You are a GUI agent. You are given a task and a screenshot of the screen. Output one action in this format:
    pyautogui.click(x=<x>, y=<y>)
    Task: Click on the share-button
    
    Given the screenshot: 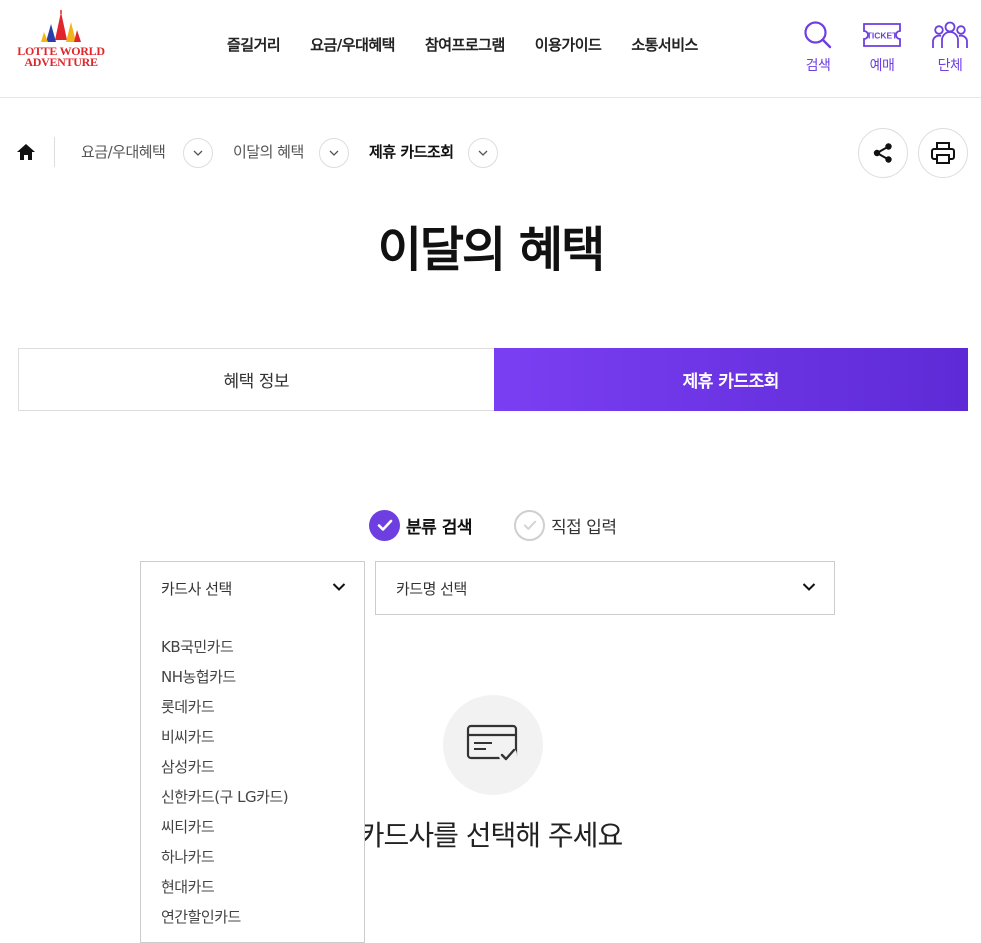 What is the action you would take?
    pyautogui.click(x=883, y=153)
    